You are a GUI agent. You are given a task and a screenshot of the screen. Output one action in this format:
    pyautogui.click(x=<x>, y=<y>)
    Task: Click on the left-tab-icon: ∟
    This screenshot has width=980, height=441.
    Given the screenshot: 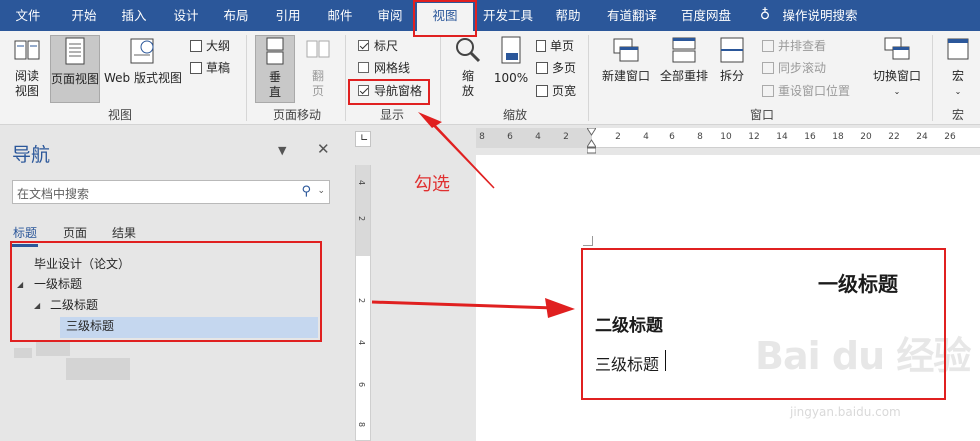 What is the action you would take?
    pyautogui.click(x=364, y=138)
    